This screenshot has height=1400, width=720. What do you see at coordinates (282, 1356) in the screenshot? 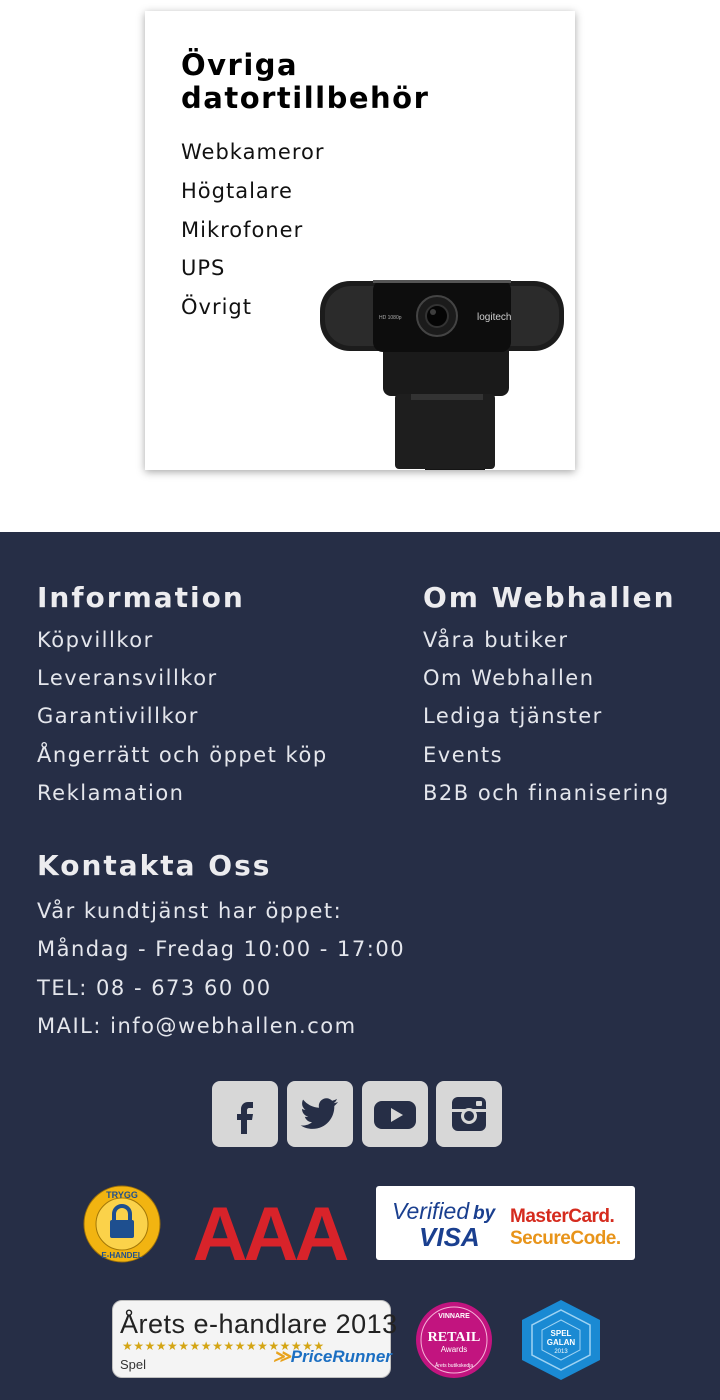
I see `pricerunner-logo-icon: ≫` at bounding box center [282, 1356].